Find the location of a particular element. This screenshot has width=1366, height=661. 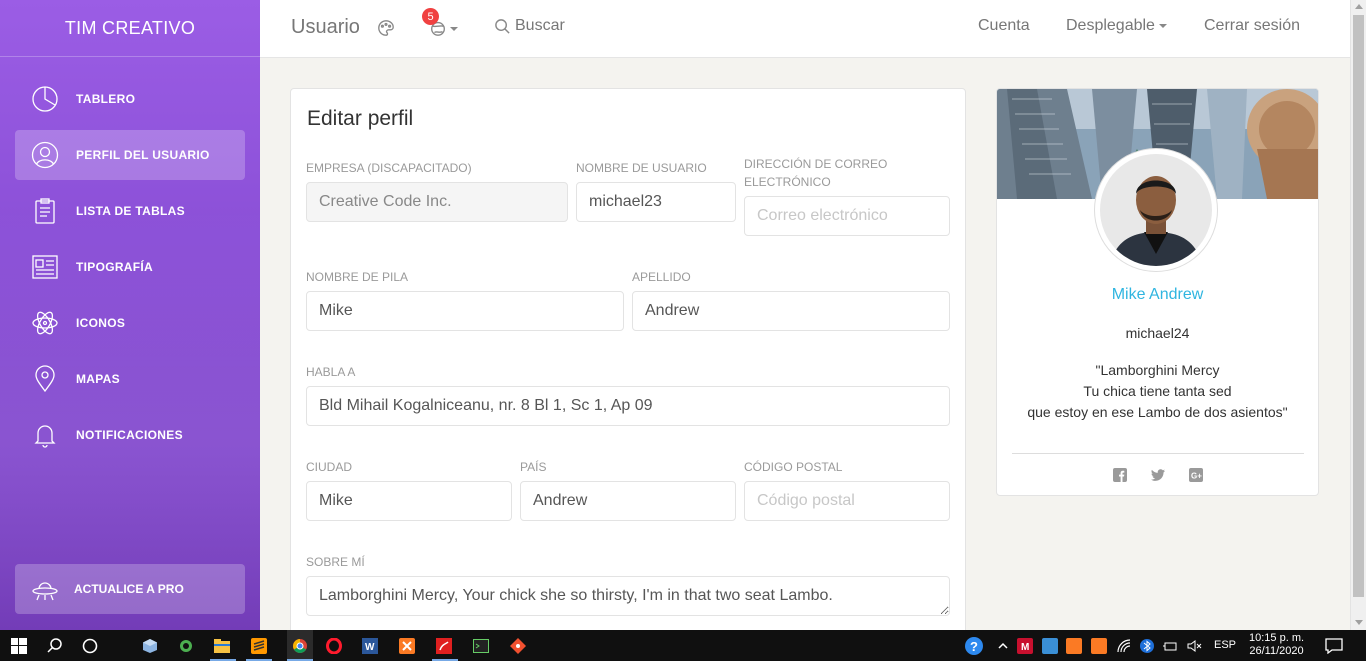

pdf-reader-icon is located at coordinates (444, 646).